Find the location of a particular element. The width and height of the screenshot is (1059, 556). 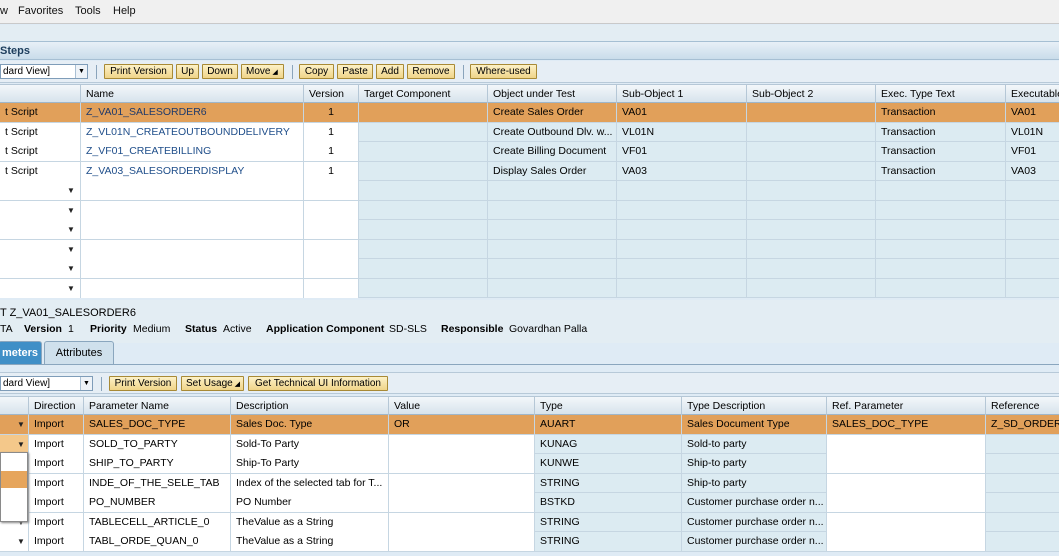

menu-item-tools: Tools is located at coordinates (88, 11).